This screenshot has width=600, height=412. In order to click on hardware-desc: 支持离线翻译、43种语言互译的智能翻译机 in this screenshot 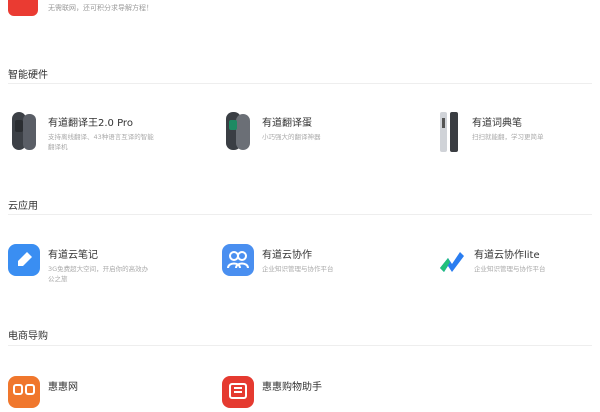, I will do `click(101, 142)`.